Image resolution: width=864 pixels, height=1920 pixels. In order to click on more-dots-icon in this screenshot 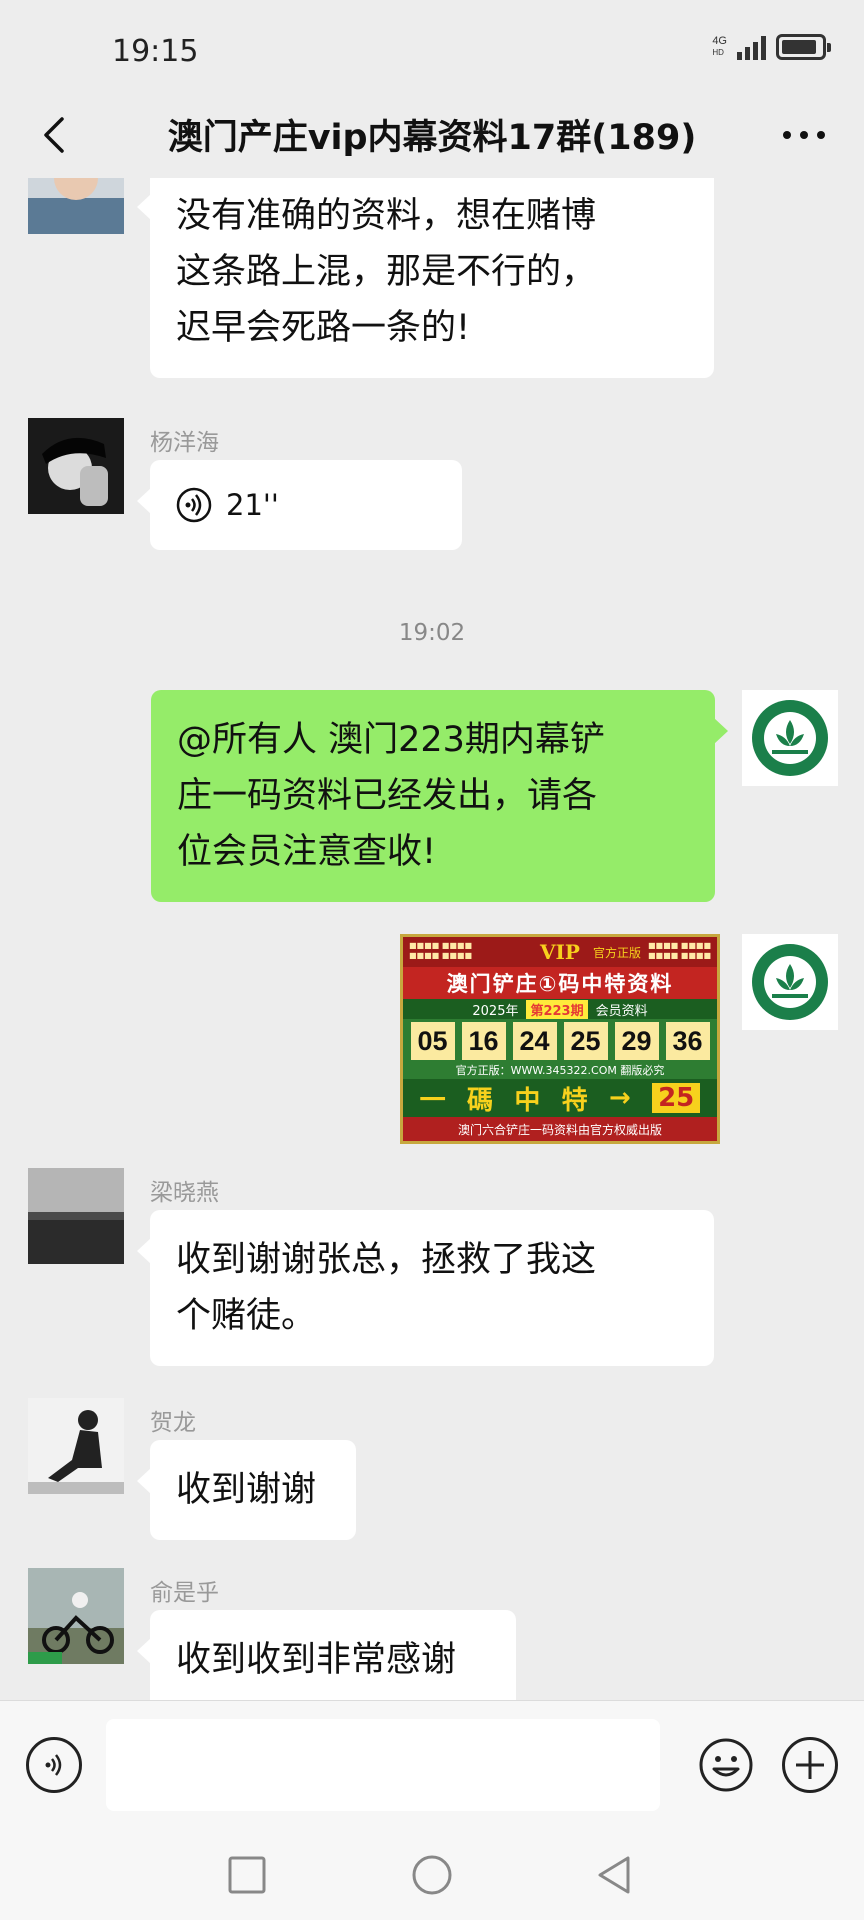, I will do `click(787, 135)`.